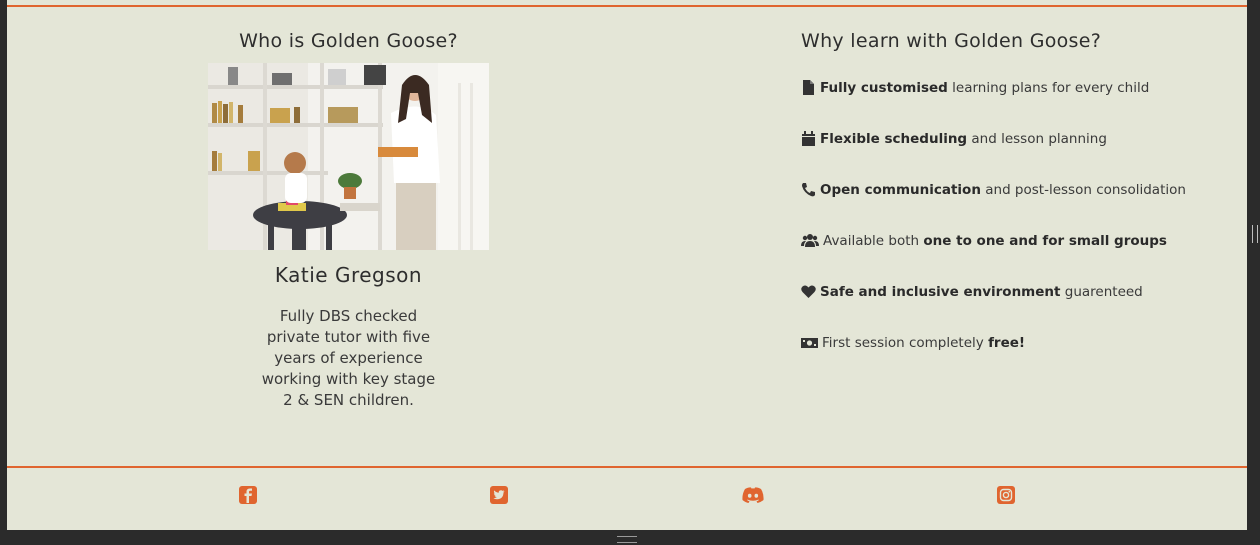  Describe the element at coordinates (1255, 234) in the screenshot. I see `resize-handle` at that location.